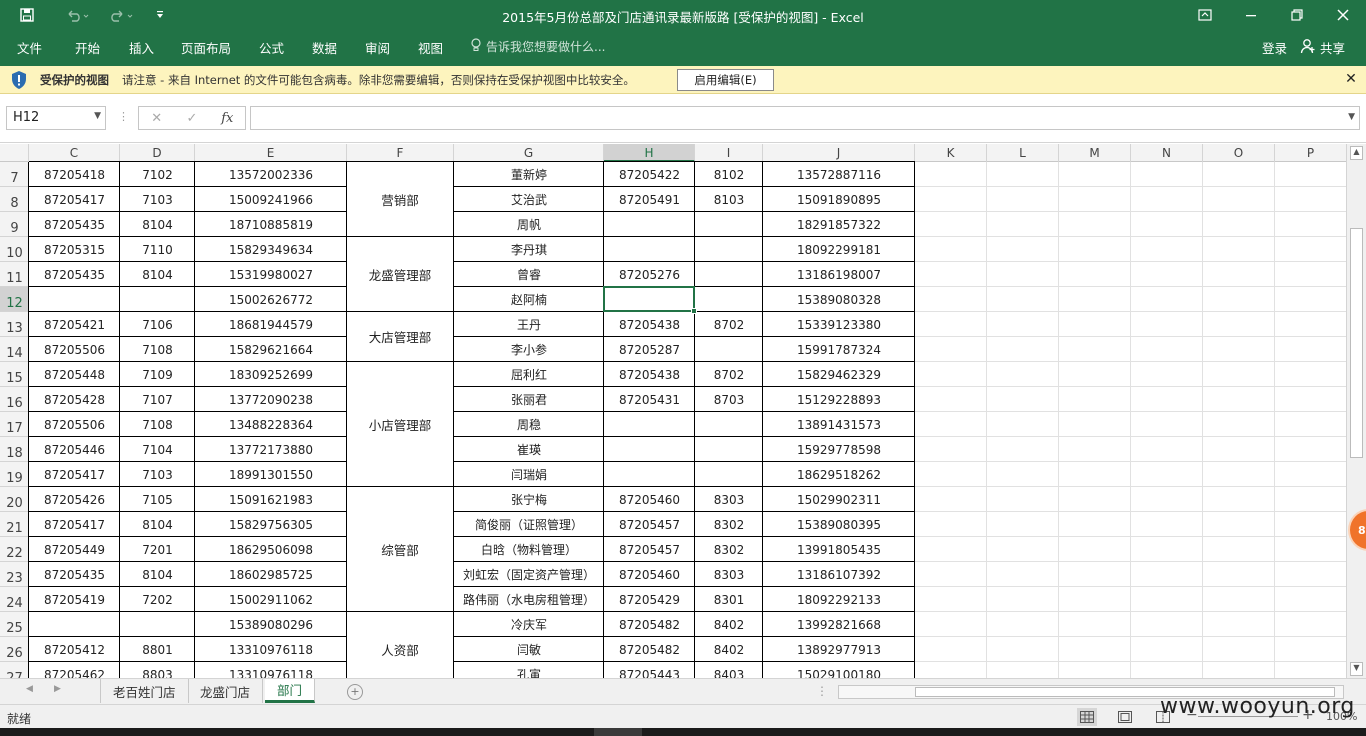  I want to click on scroll-up-icon: ▲, so click(1356, 153).